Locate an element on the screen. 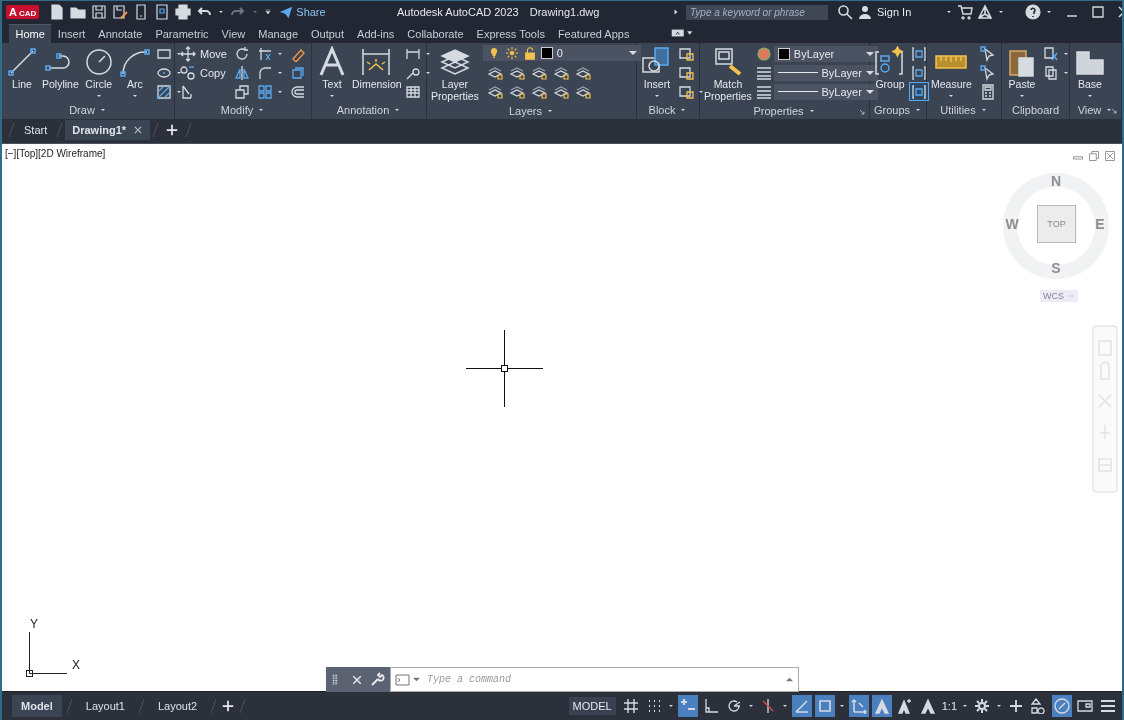 This screenshot has width=1124, height=720. file-tab: Start is located at coordinates (36, 130).